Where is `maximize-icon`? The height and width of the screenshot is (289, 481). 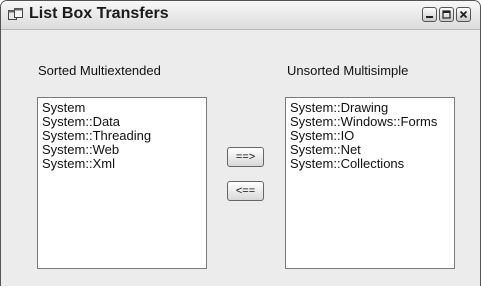
maximize-icon is located at coordinates (446, 14).